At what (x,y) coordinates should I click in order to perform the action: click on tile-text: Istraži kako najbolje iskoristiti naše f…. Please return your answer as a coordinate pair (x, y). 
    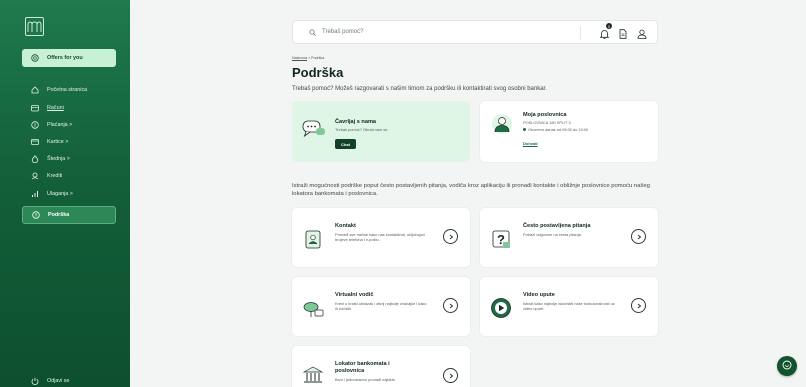
    Looking at the image, I should click on (569, 306).